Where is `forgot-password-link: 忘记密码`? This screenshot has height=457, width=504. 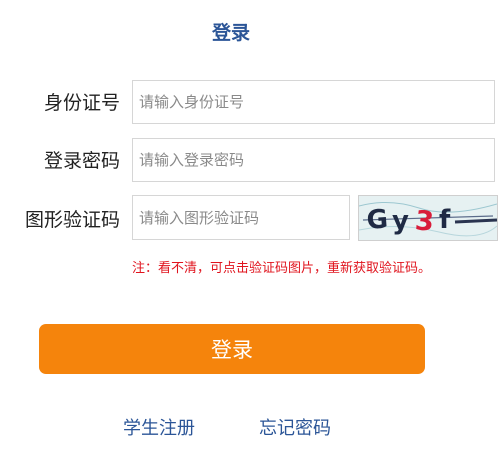 forgot-password-link: 忘记密码 is located at coordinates (295, 427).